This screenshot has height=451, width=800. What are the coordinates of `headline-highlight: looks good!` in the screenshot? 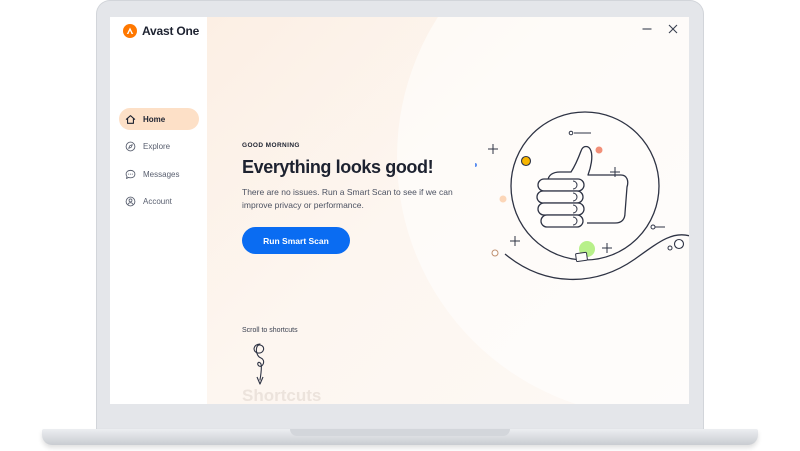 It's located at (385, 167).